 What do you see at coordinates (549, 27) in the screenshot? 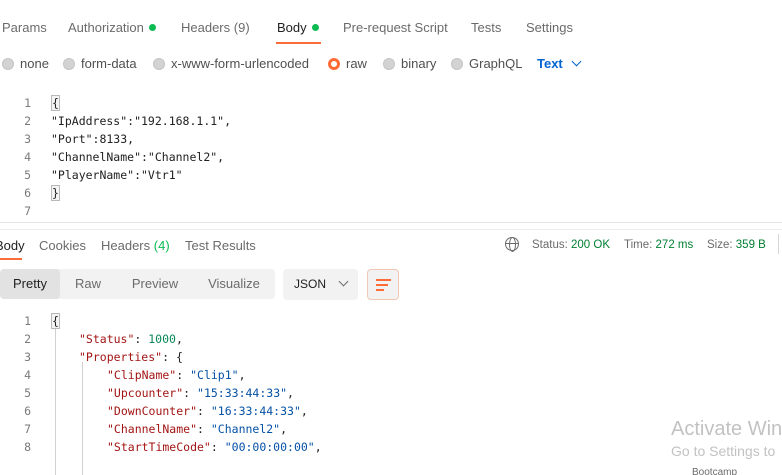
I see `tab-settings: Settings` at bounding box center [549, 27].